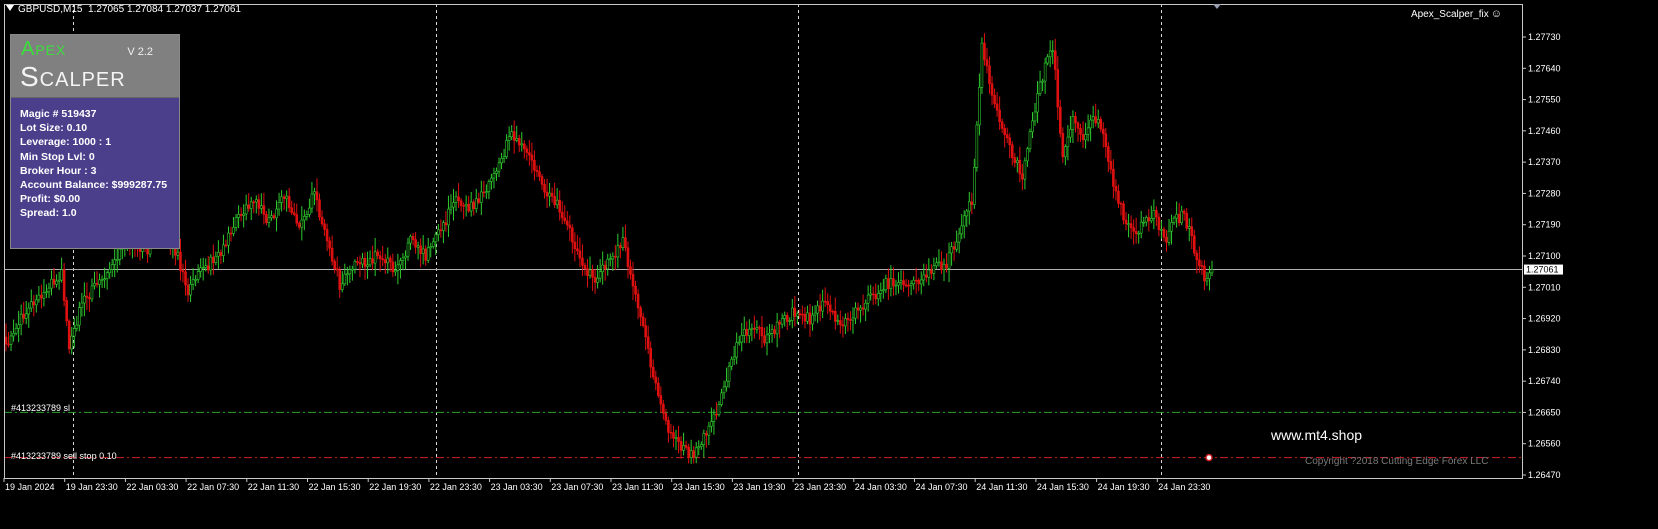  What do you see at coordinates (140, 52) in the screenshot?
I see `panel-version: V 2.2` at bounding box center [140, 52].